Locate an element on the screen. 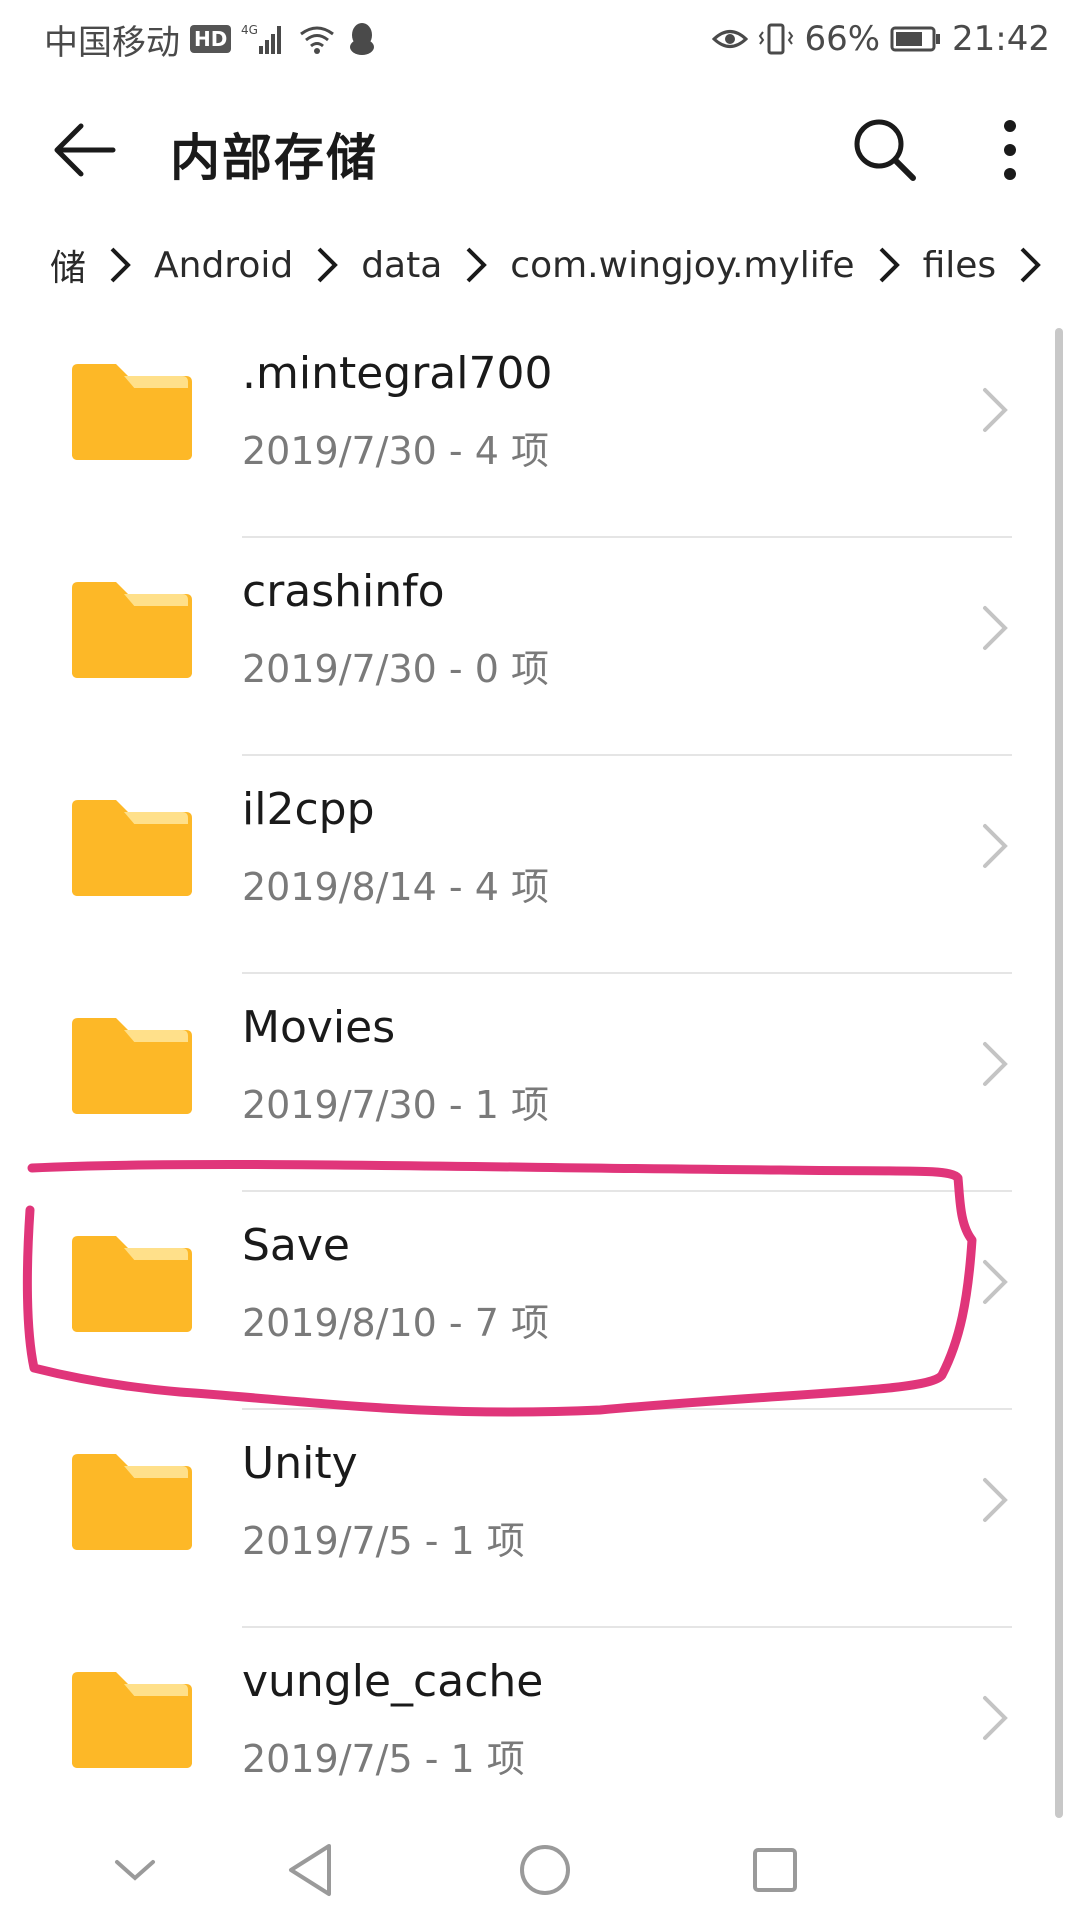  status-bar: 中国移动 HD 4G 66% 21:42 is located at coordinates (540, 40).